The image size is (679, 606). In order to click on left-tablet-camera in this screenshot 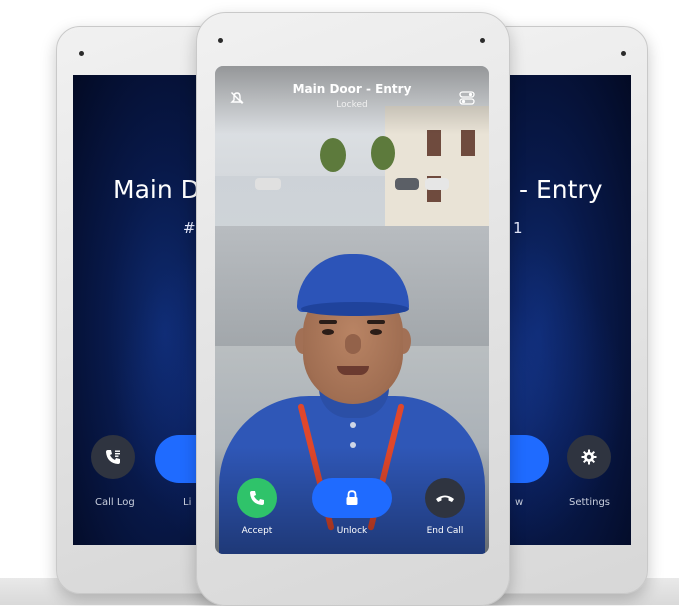, I will do `click(81, 53)`.